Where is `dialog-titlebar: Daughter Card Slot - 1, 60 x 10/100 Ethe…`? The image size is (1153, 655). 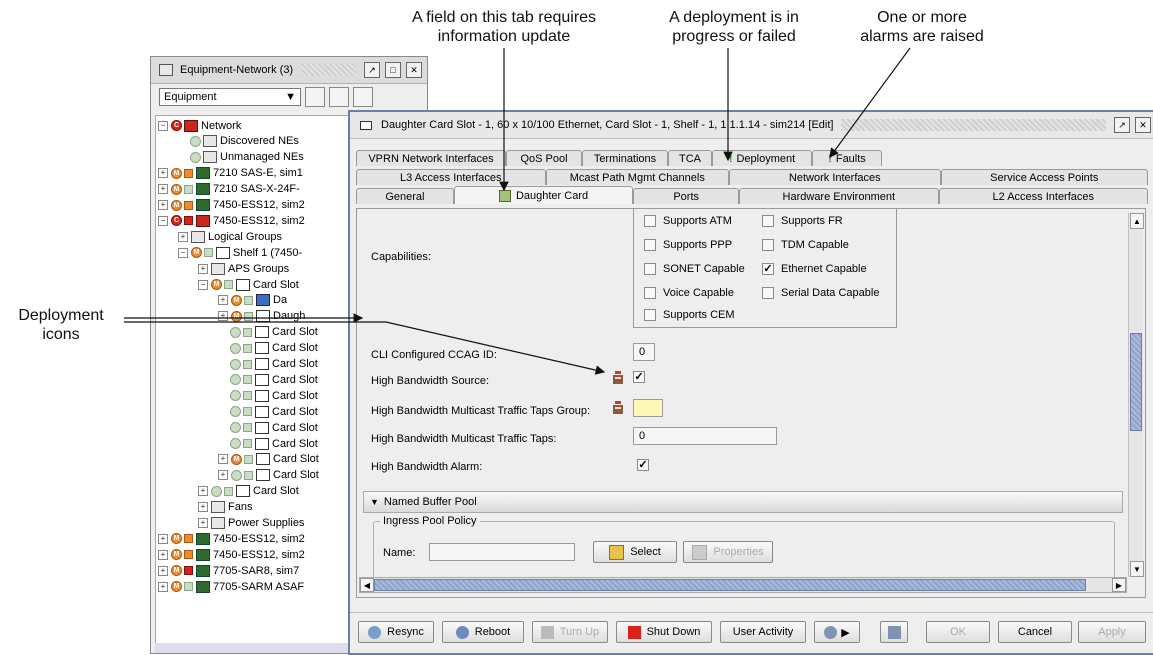
dialog-titlebar: Daughter Card Slot - 1, 60 x 10/100 Ethe… is located at coordinates (751, 125).